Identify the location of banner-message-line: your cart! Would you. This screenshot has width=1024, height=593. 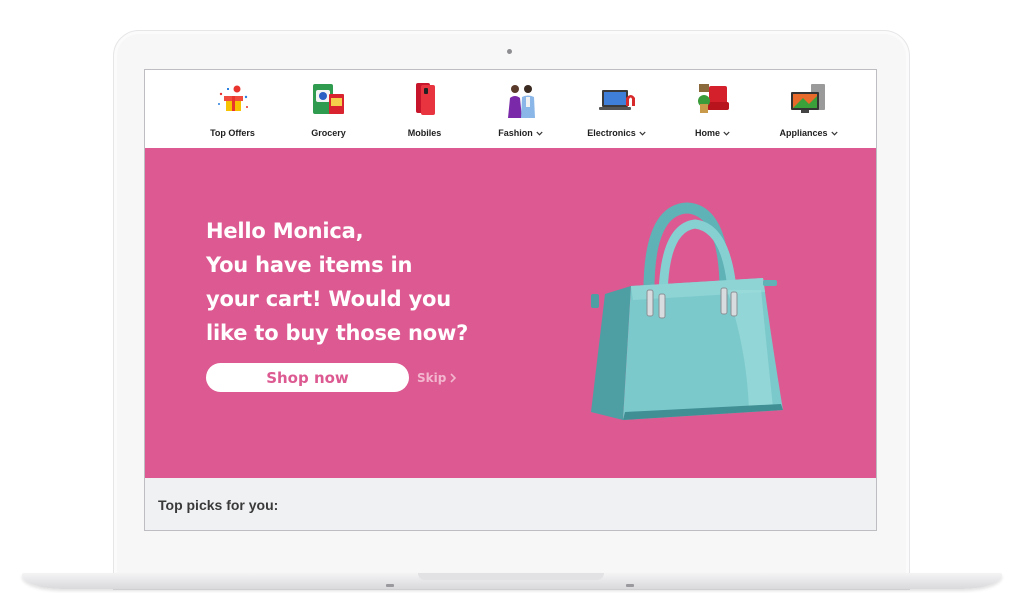
(329, 299).